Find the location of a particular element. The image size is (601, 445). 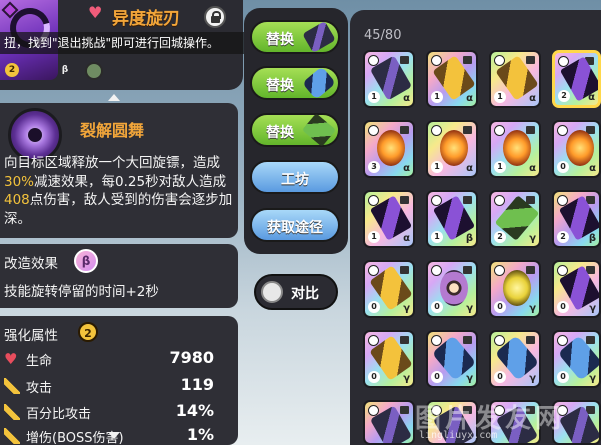

weapon-title: 异度旋刃 is located at coordinates (146, 19).